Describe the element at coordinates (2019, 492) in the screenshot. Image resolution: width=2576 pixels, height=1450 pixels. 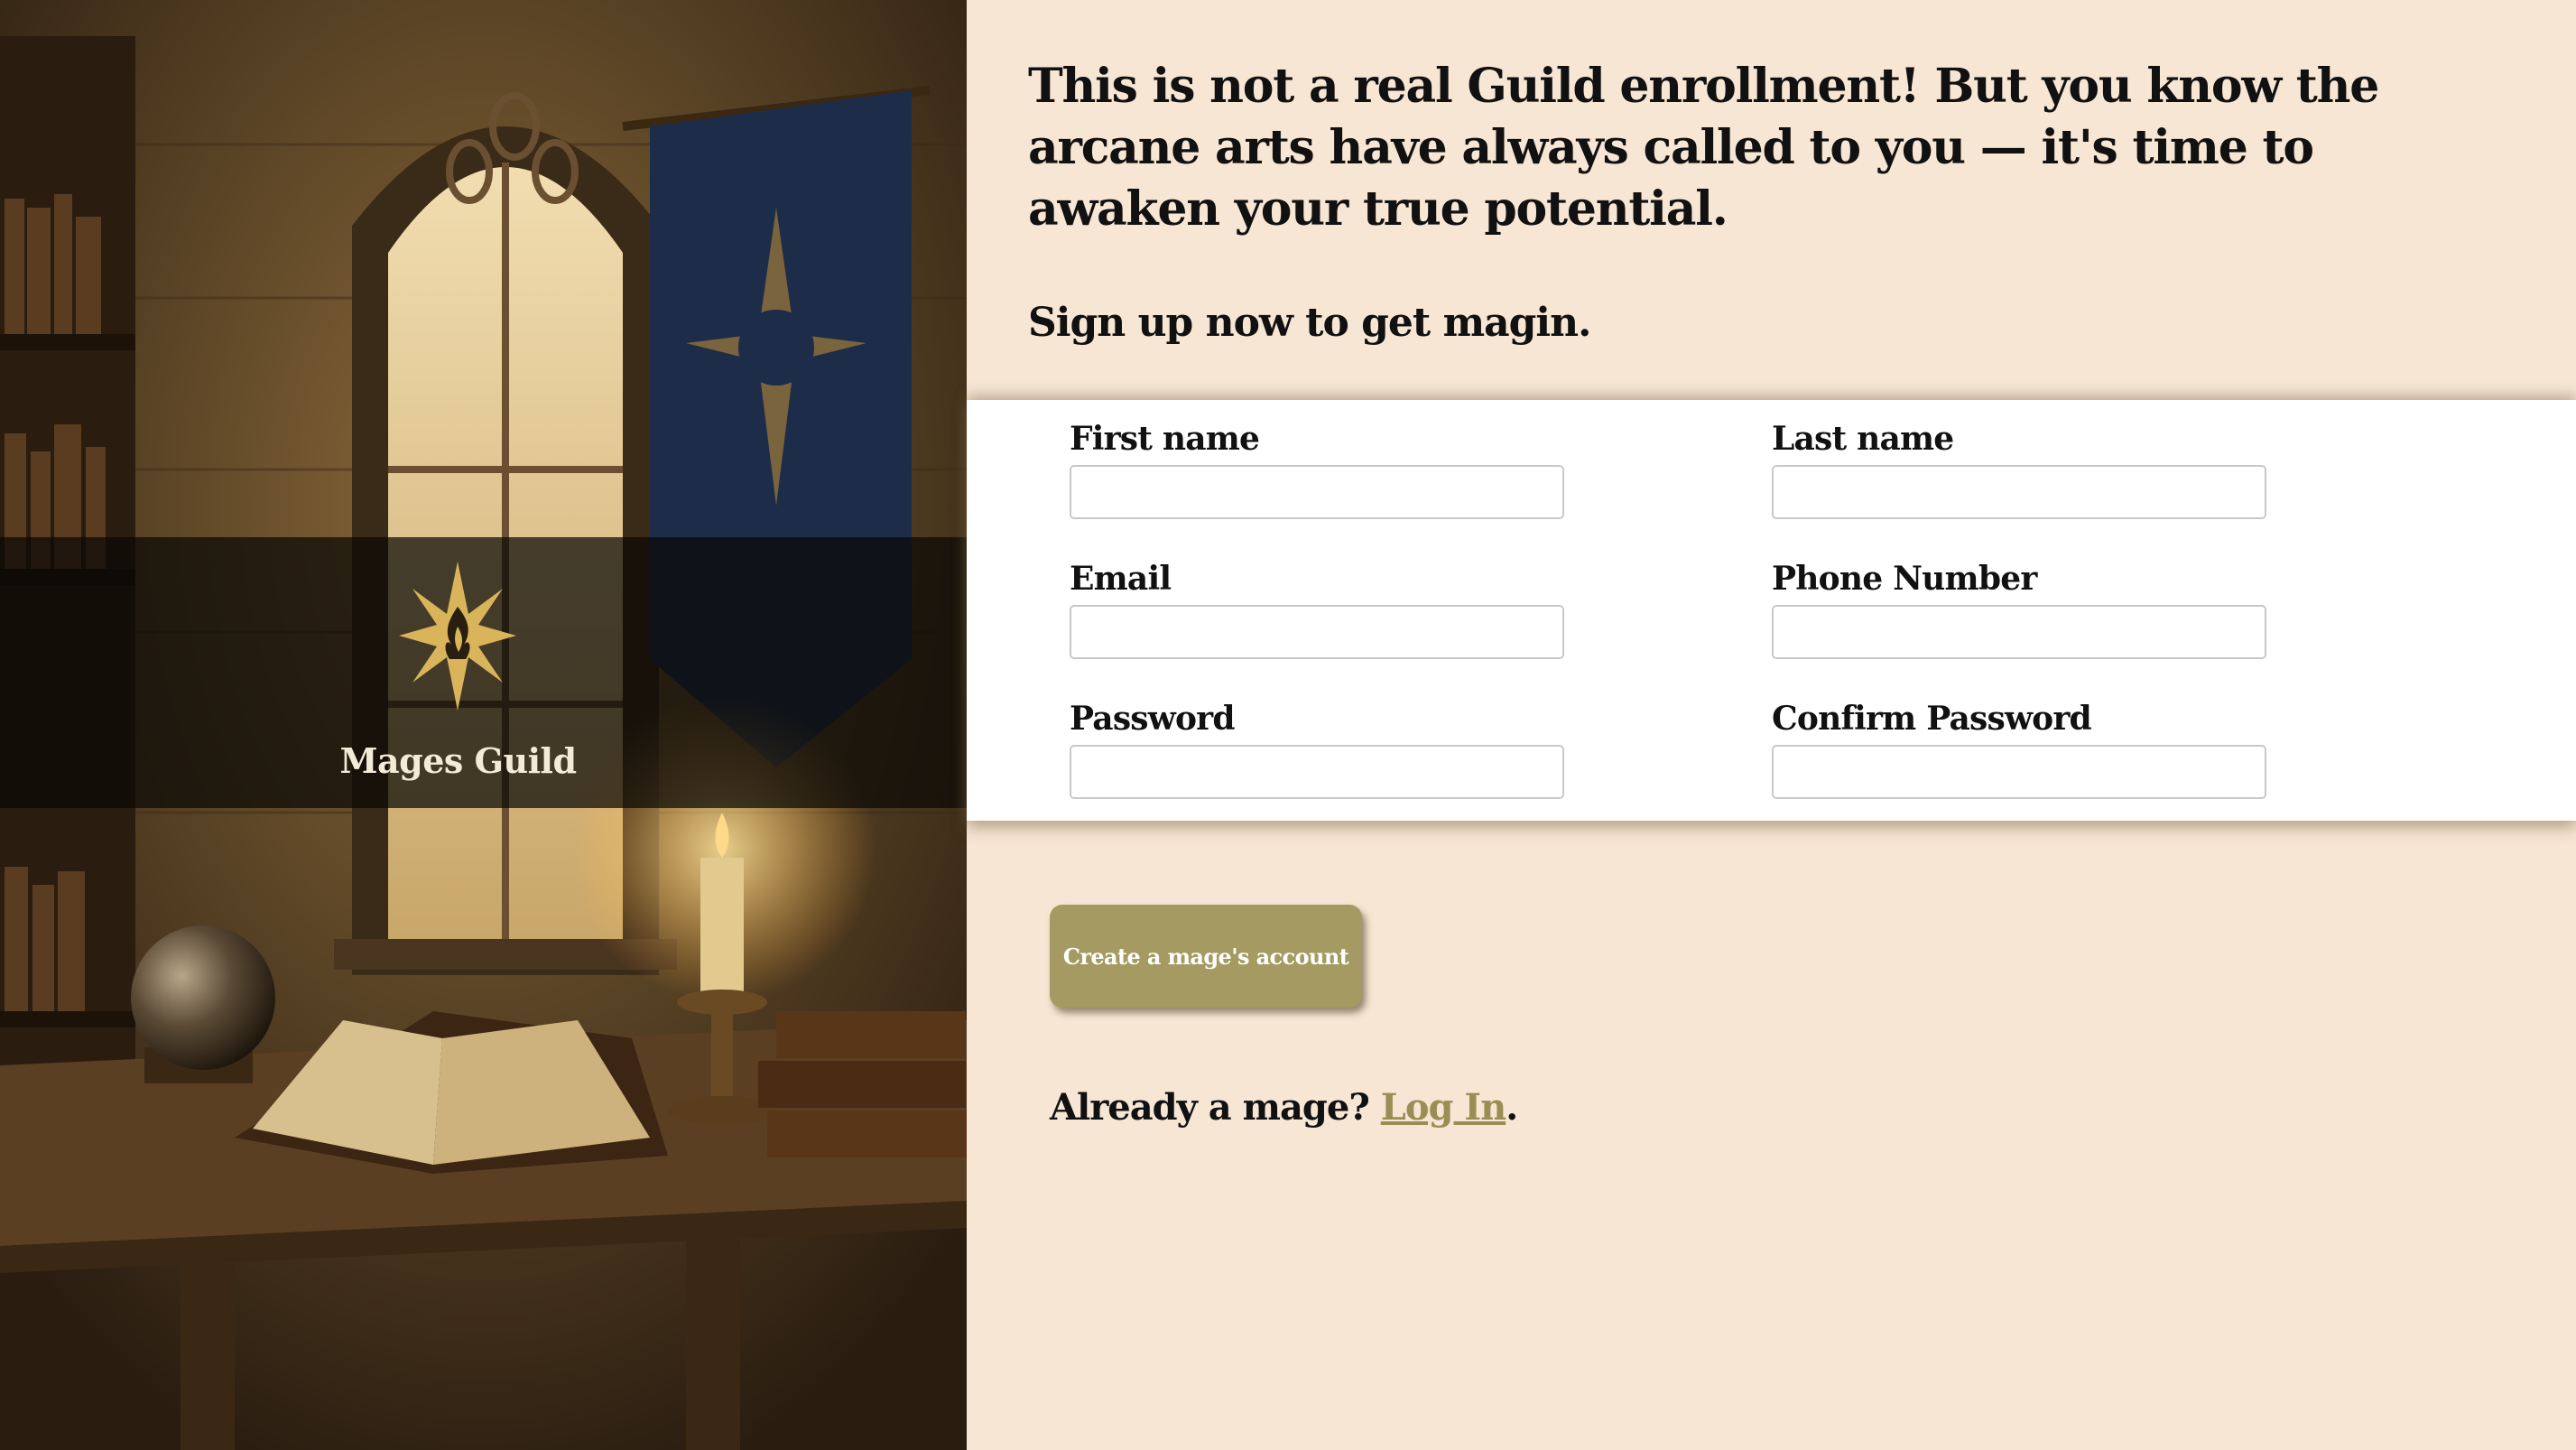
I see `last-name-input` at that location.